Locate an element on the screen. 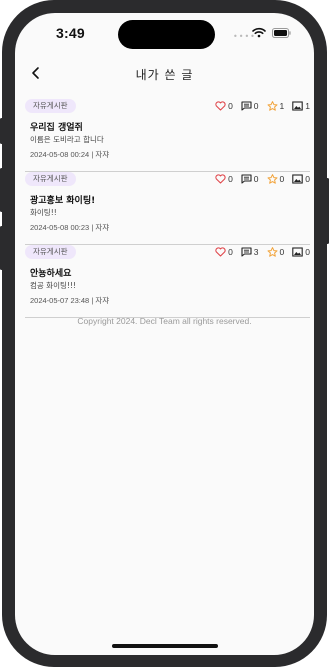 The image size is (329, 667). status-time: 3:49 is located at coordinates (70, 33).